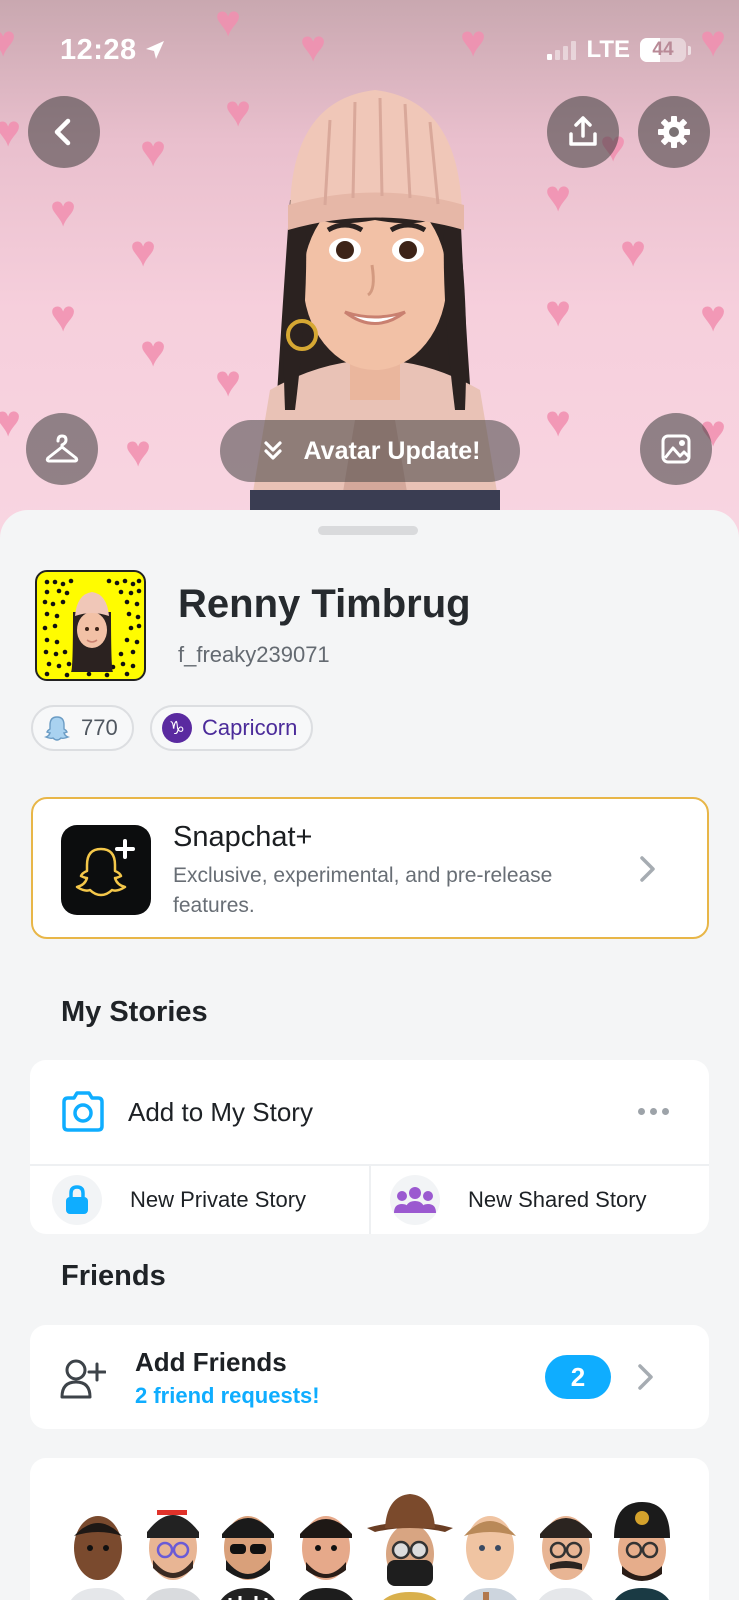  I want to click on group-icon, so click(415, 1200).